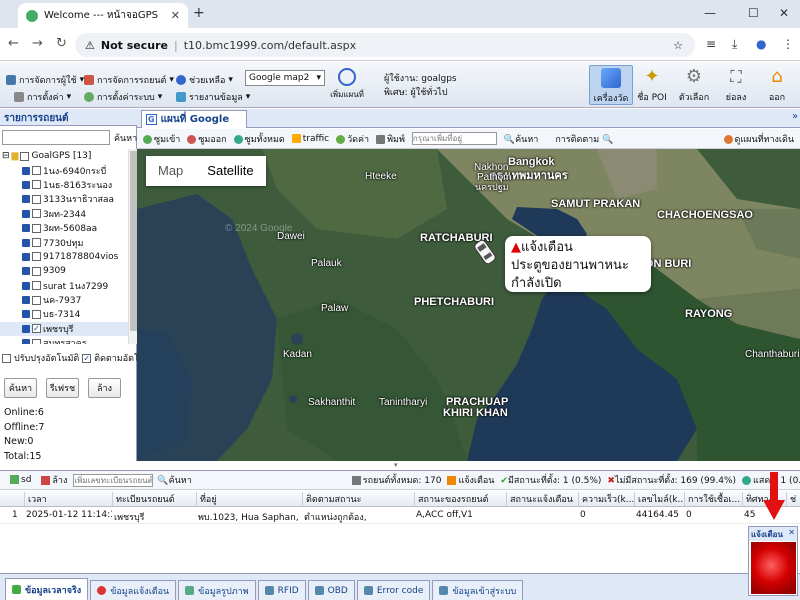 This screenshot has height=600, width=800. I want to click on with-location-filter: ✔มีสถานะที่ตั้ง: 1 (0.5%), so click(550, 480).